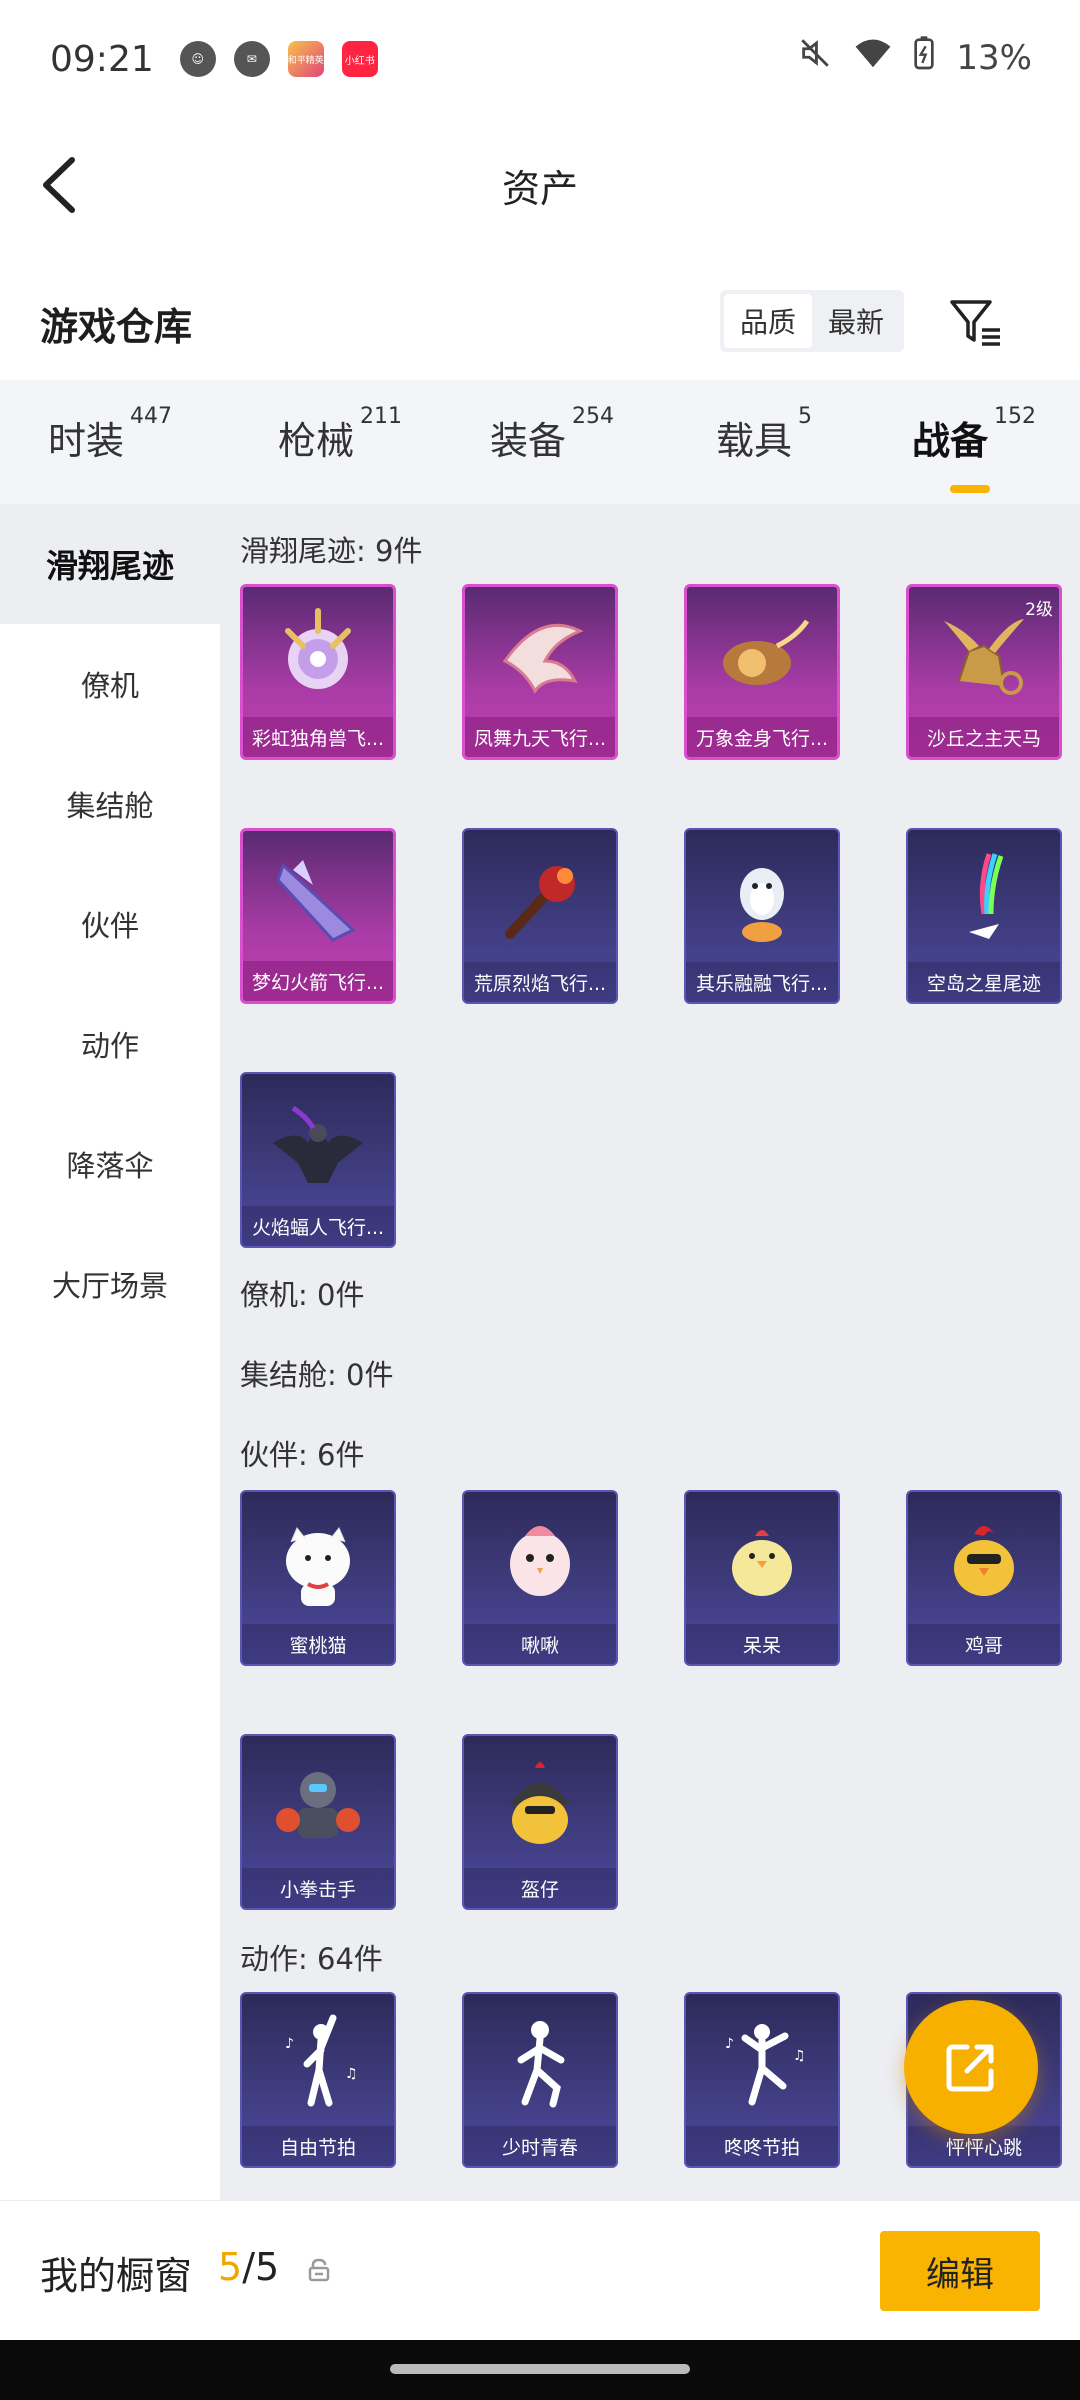 Image resolution: width=1080 pixels, height=2400 pixels. What do you see at coordinates (318, 1143) in the screenshot?
I see `bat-man-icon` at bounding box center [318, 1143].